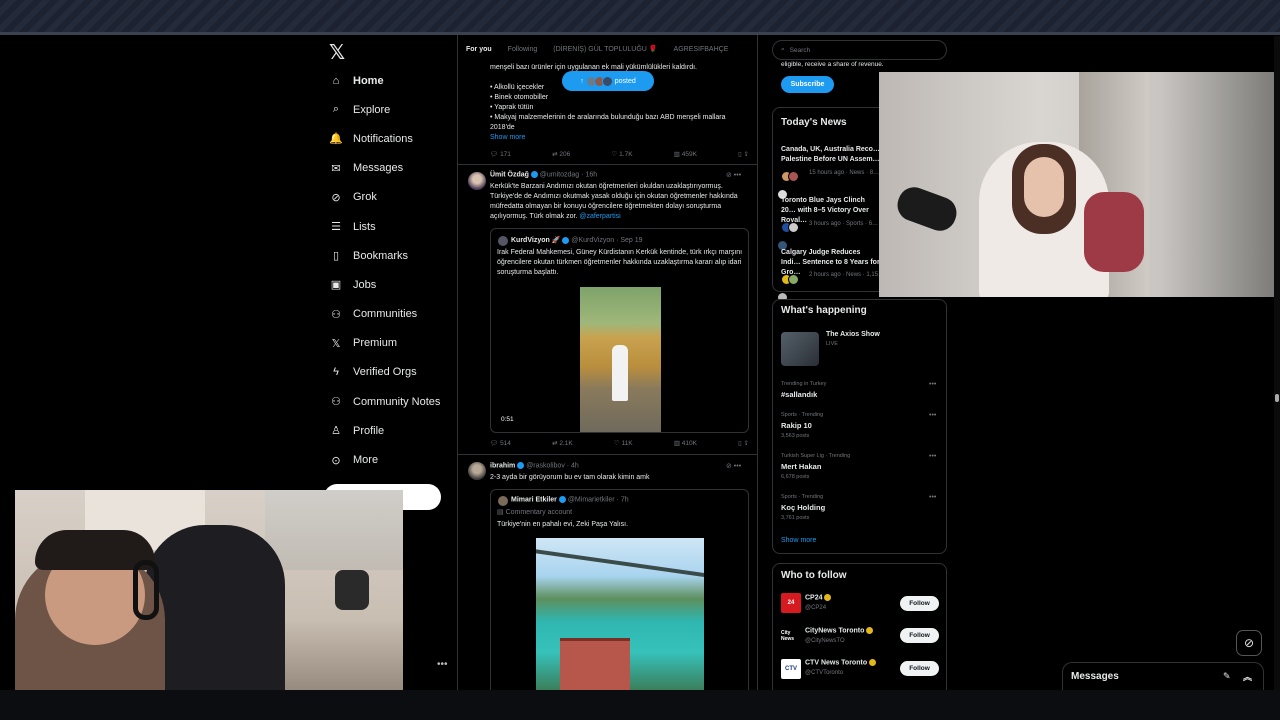  I want to click on person-icon: ♙, so click(336, 431).